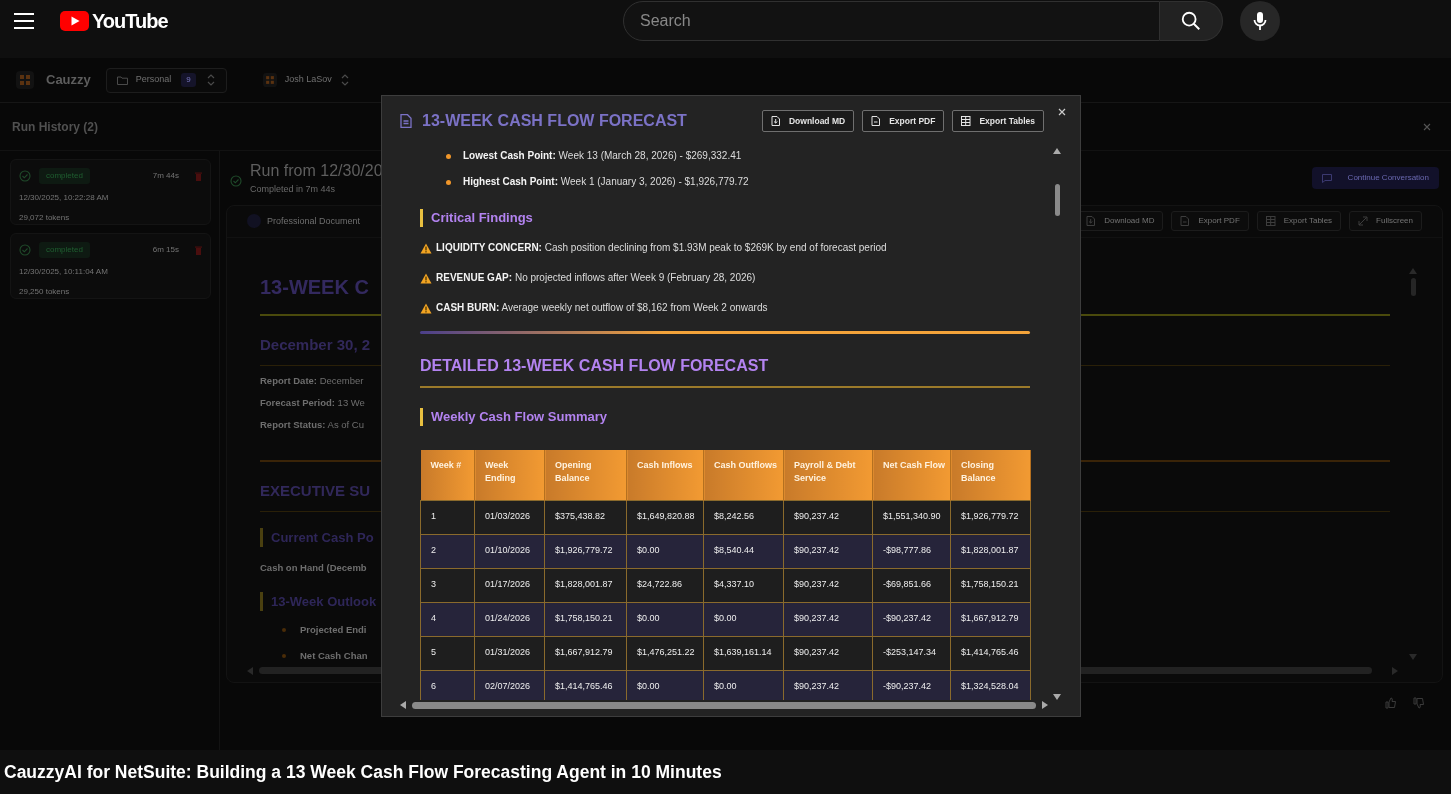 Image resolution: width=1451 pixels, height=794 pixels. Describe the element at coordinates (509, 475) in the screenshot. I see `column-header: Week Ending` at that location.